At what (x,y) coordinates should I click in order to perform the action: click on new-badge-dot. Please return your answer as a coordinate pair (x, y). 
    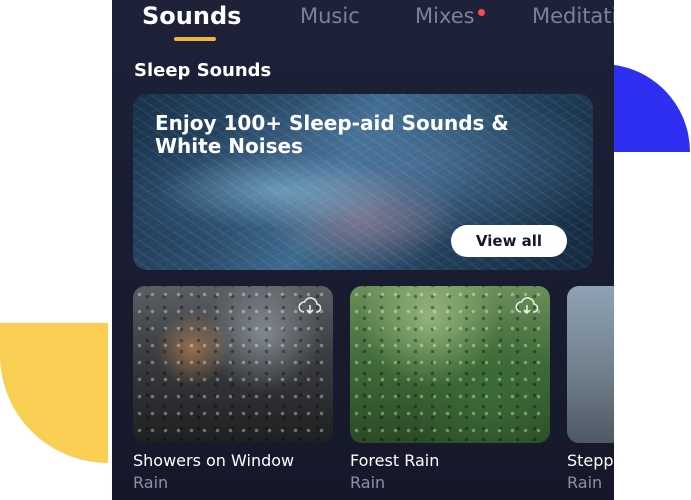
    Looking at the image, I should click on (481, 12).